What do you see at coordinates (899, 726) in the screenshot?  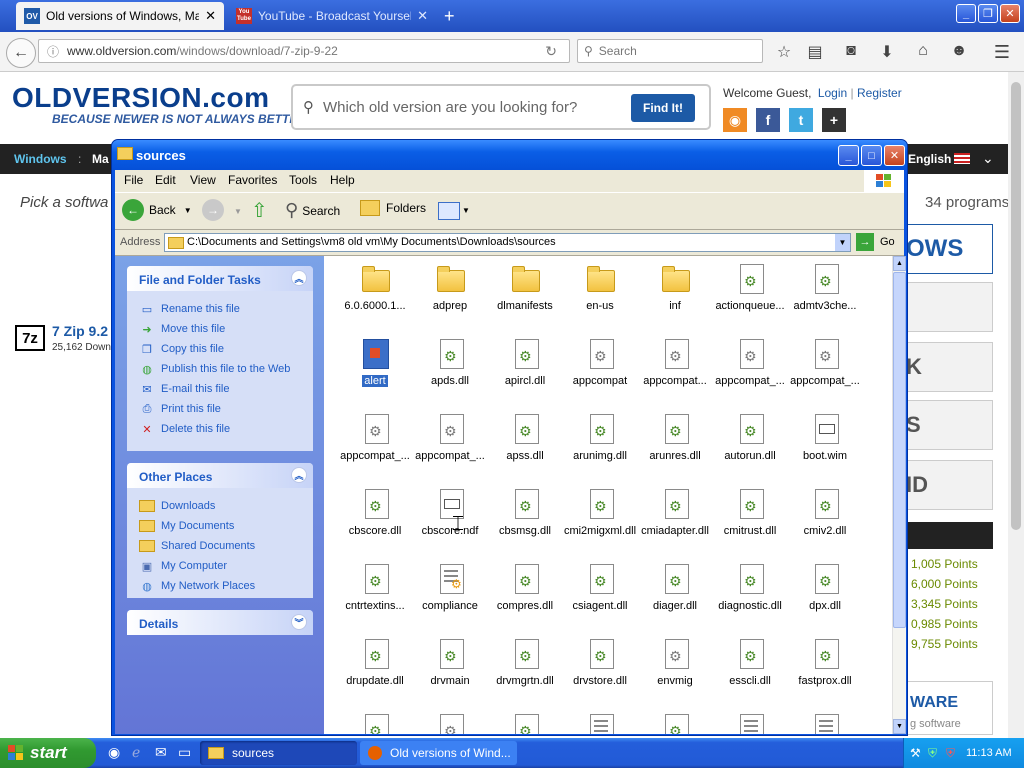 I see `scroll-down-icon: ▼` at bounding box center [899, 726].